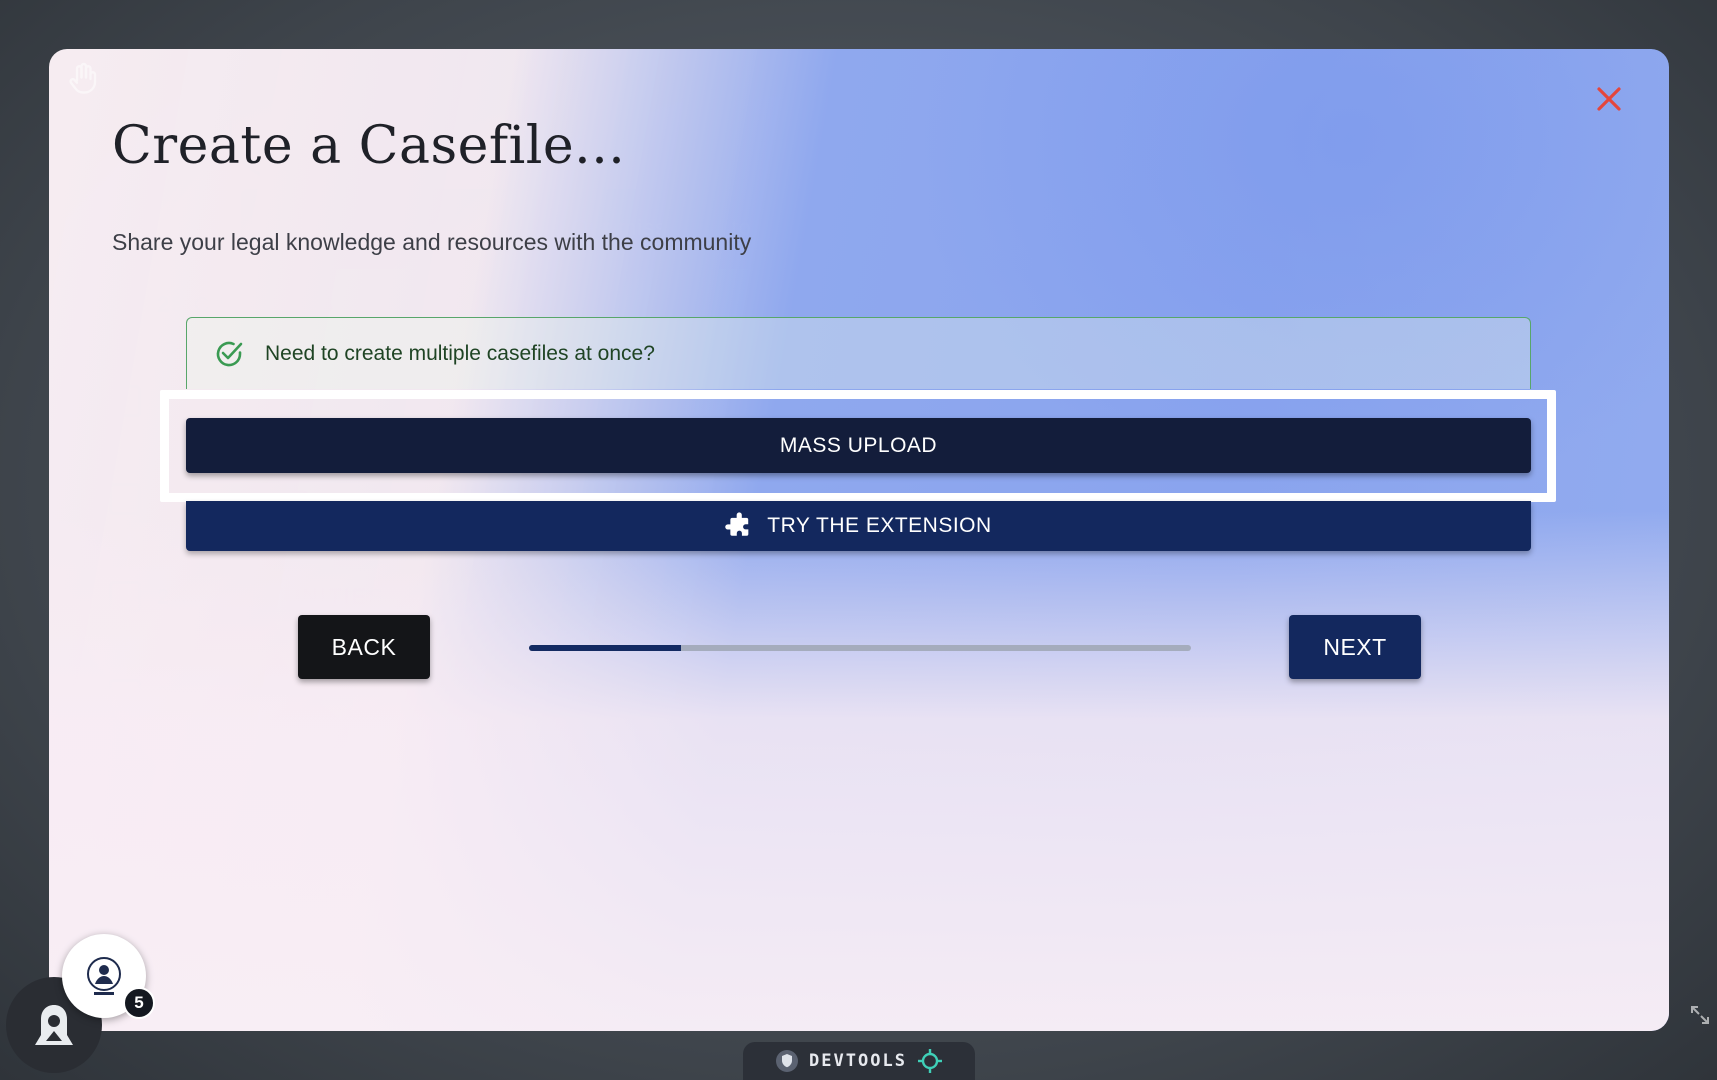 The width and height of the screenshot is (1717, 1080). I want to click on next-label: NEXT, so click(1355, 646).